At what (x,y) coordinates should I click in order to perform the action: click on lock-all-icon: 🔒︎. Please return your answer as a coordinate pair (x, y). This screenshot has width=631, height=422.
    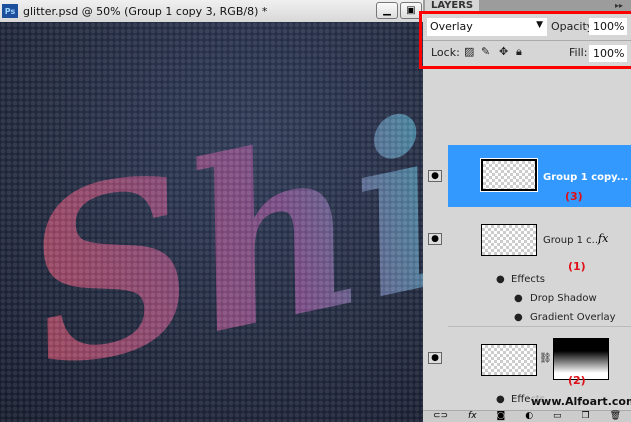
    Looking at the image, I should click on (519, 52).